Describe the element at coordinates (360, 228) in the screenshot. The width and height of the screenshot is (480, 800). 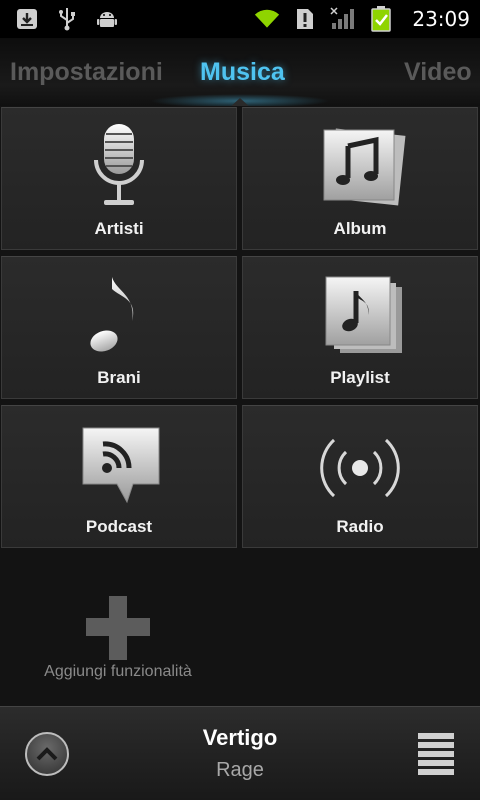
I see `tile-label: Album` at that location.